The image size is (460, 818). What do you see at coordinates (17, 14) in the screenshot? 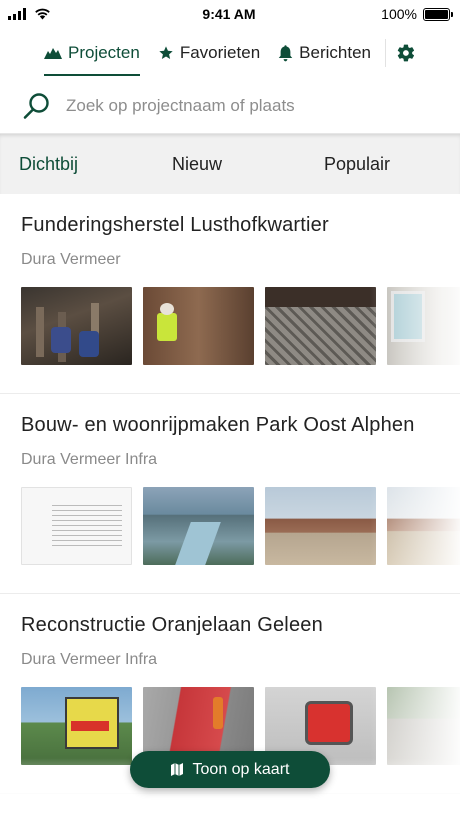
I see `signal-icon` at bounding box center [17, 14].